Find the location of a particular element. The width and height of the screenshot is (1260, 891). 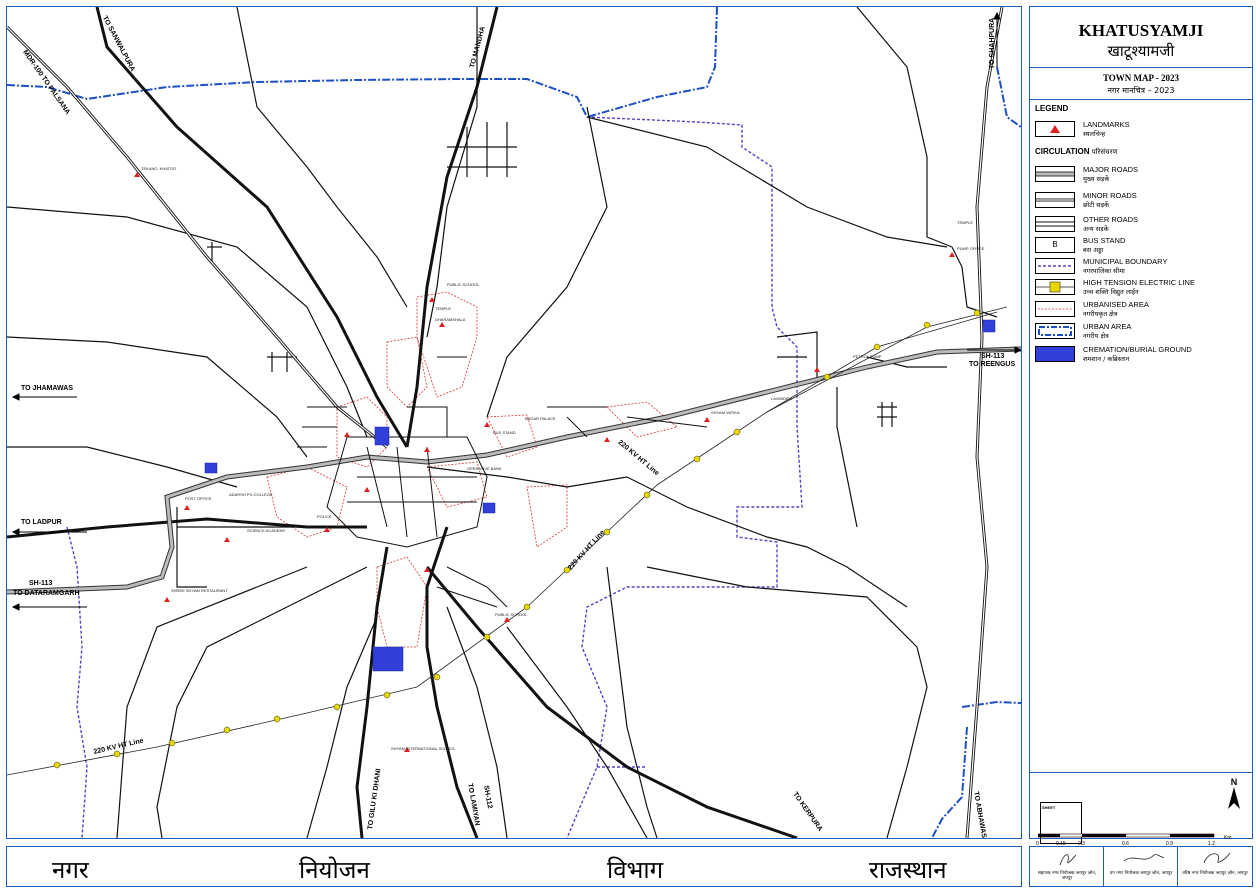

signature-title: सहायक नगर नियोजक जयपुर ज़ोन, जयपुर is located at coordinates (1067, 876).